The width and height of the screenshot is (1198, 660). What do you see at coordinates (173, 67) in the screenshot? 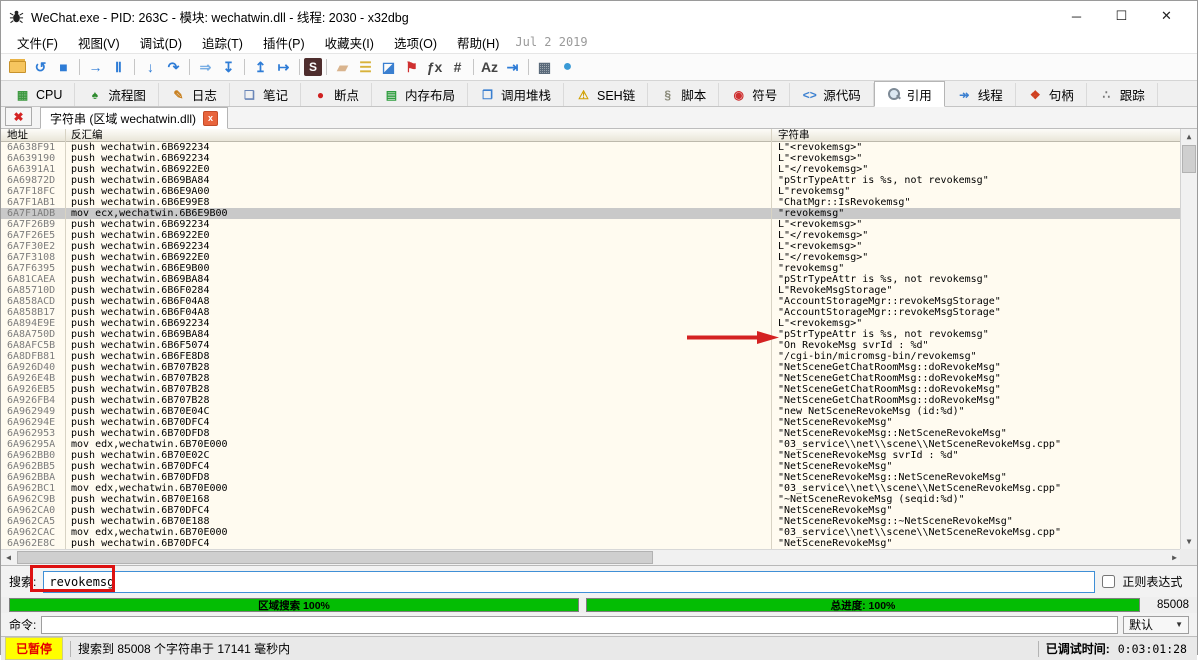
I see `step-over-icon: ↷` at bounding box center [173, 67].